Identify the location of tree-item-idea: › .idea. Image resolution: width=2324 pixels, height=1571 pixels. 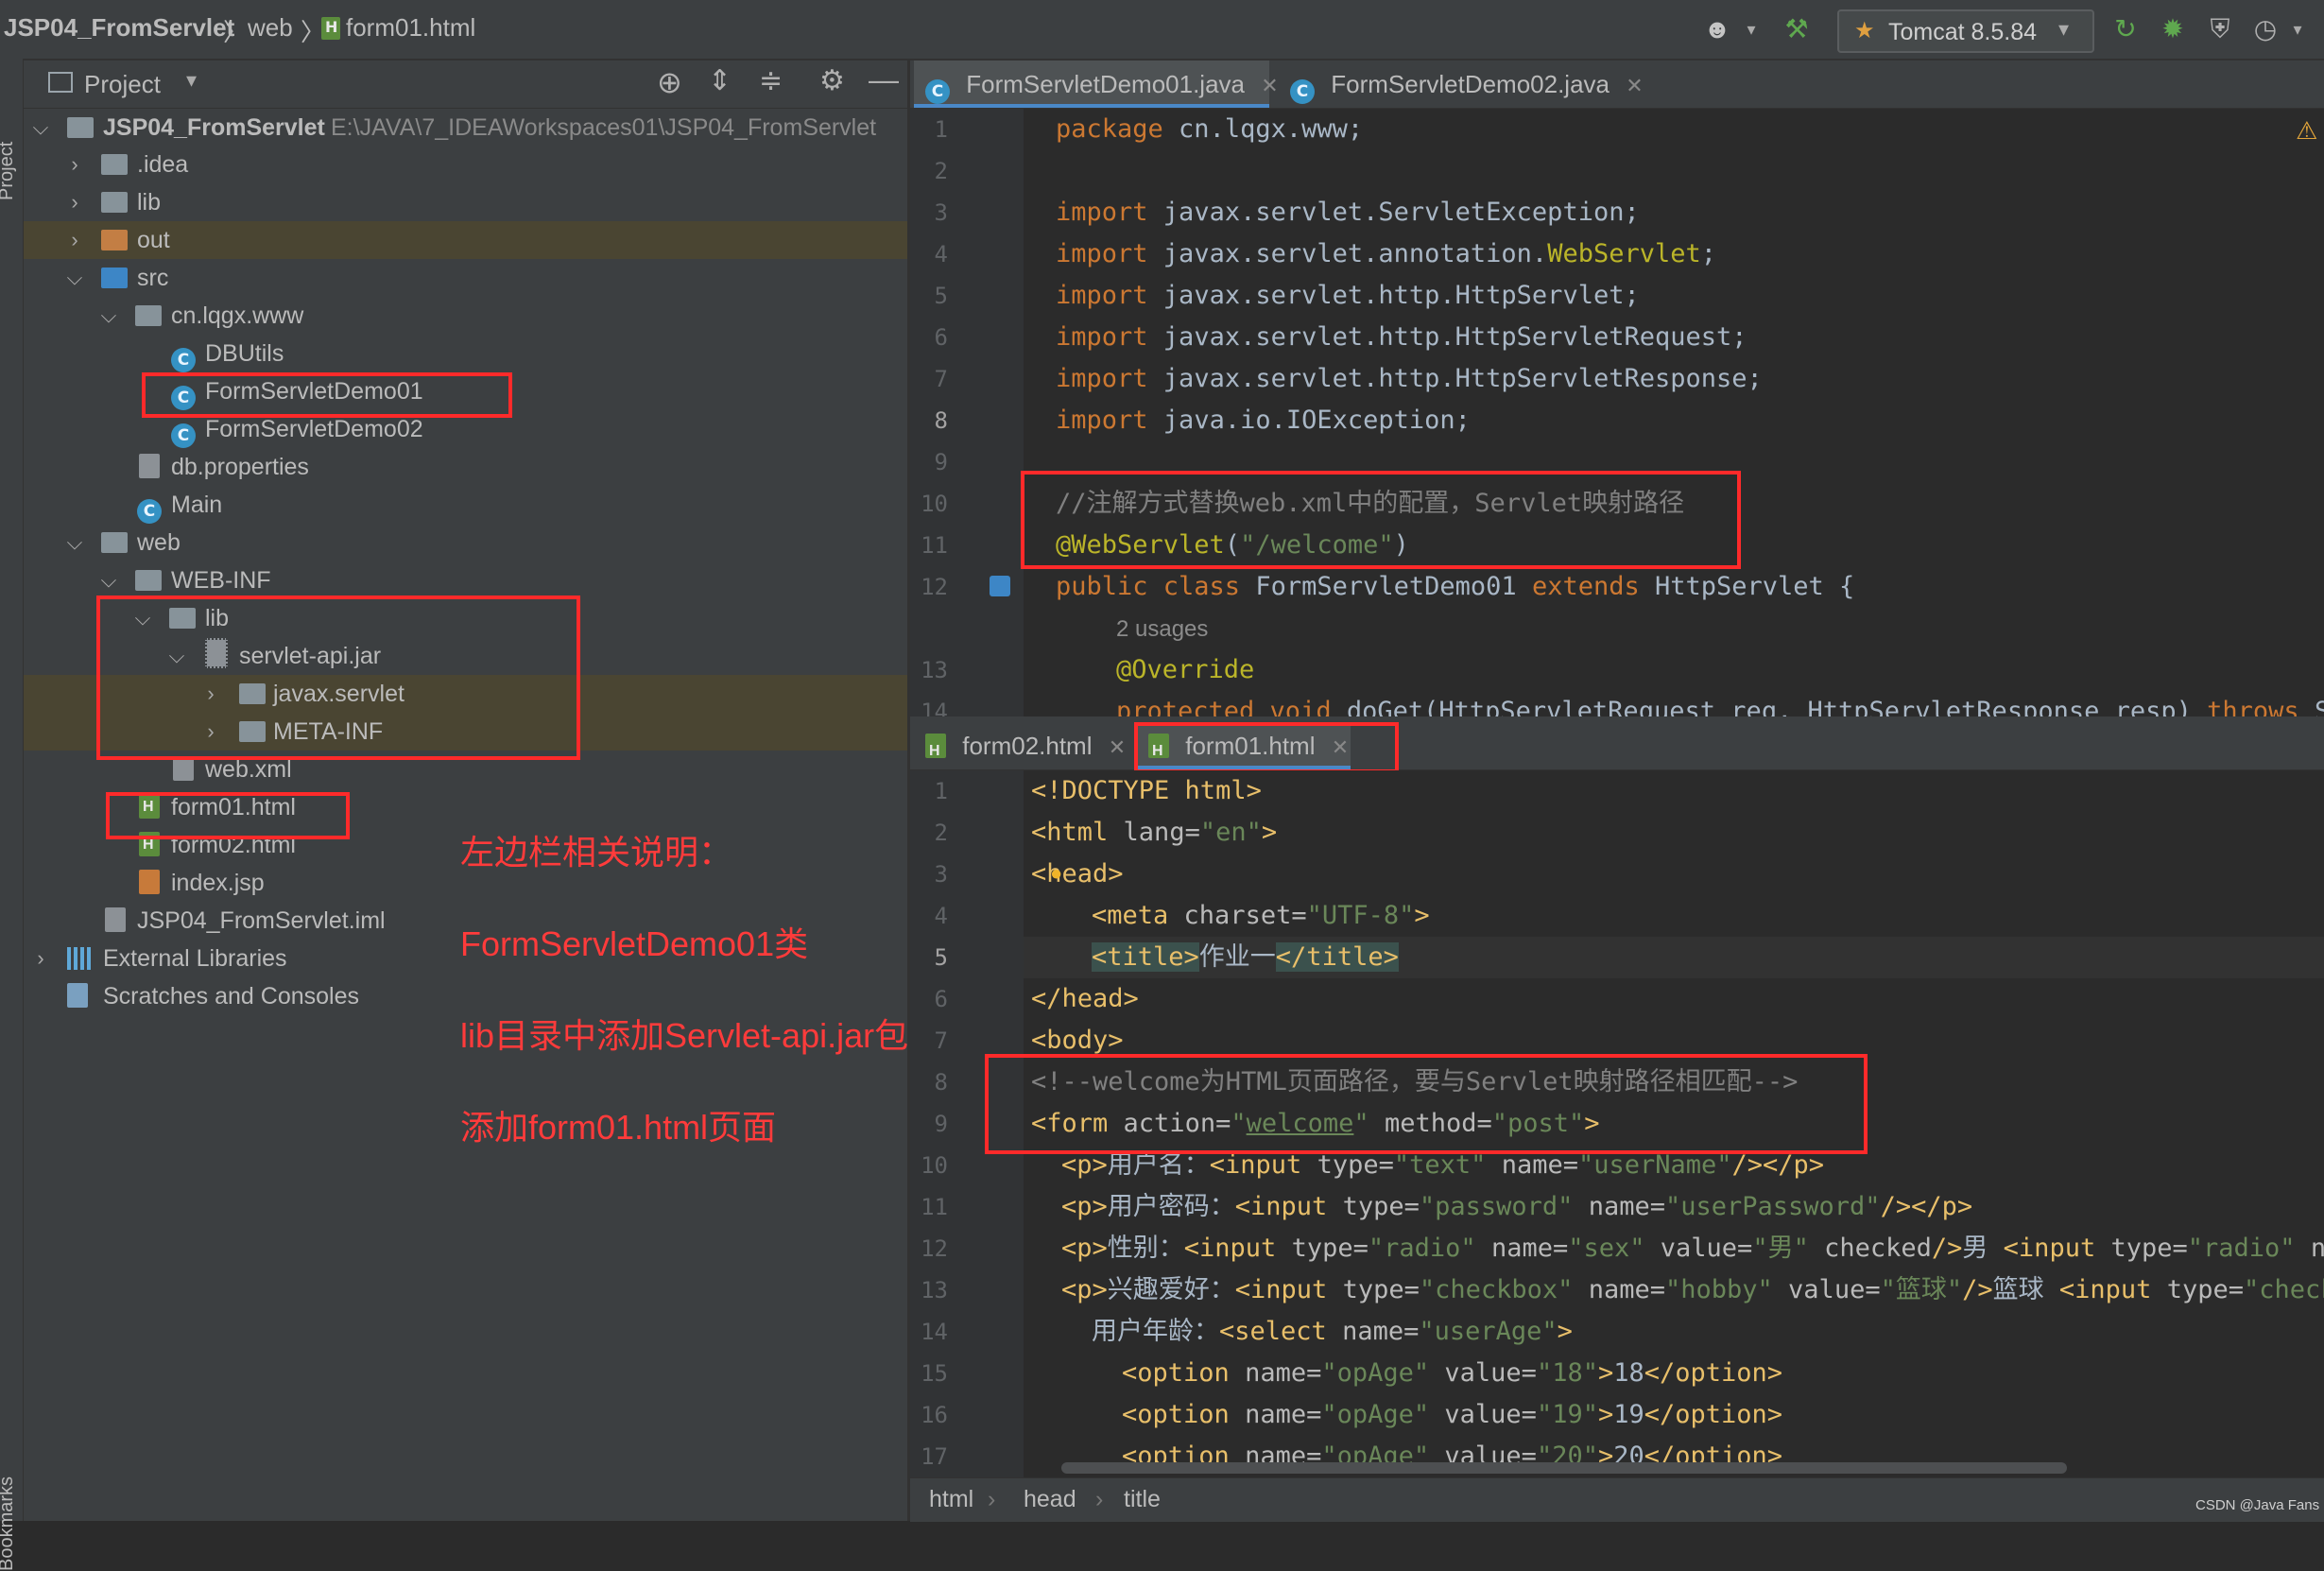
(466, 164).